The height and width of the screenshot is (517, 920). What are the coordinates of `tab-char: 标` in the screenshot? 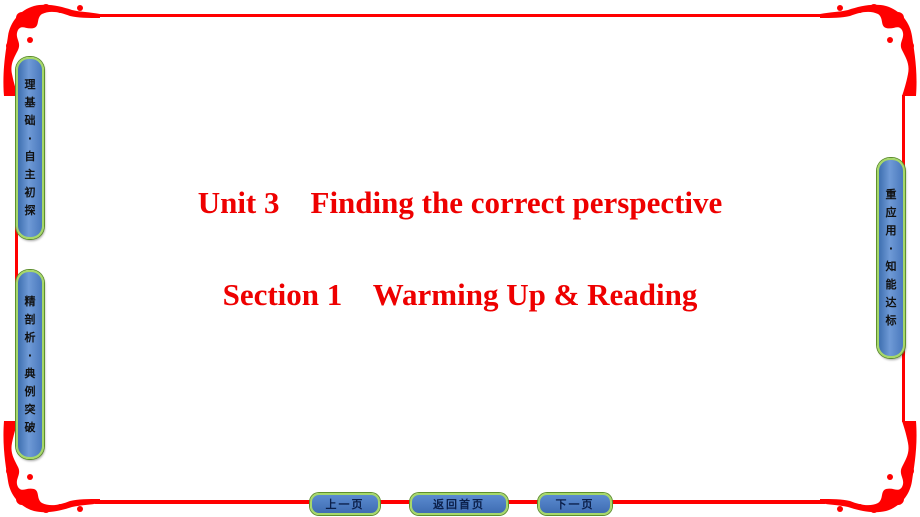 It's located at (891, 320).